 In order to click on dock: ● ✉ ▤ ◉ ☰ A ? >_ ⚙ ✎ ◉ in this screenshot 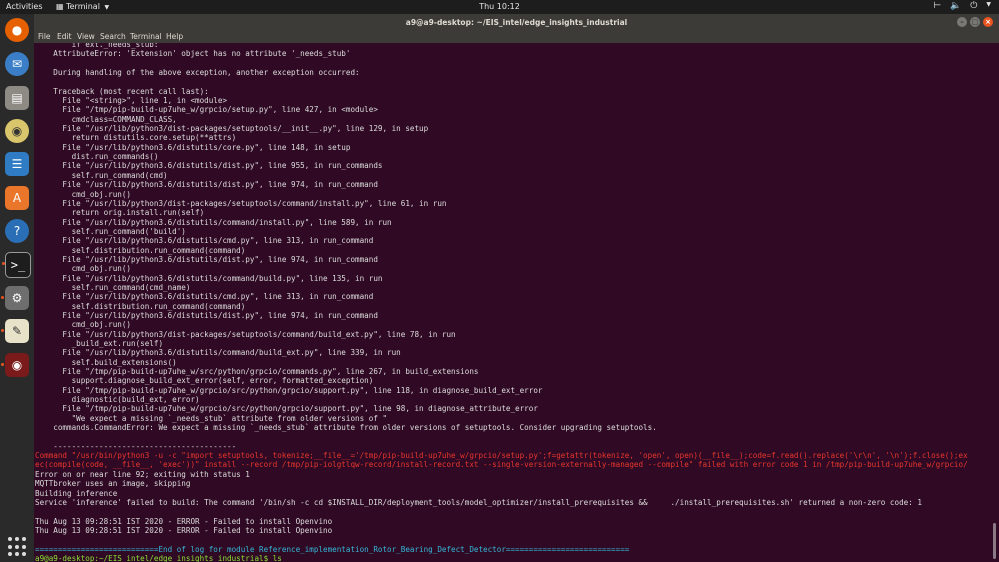, I will do `click(17, 288)`.